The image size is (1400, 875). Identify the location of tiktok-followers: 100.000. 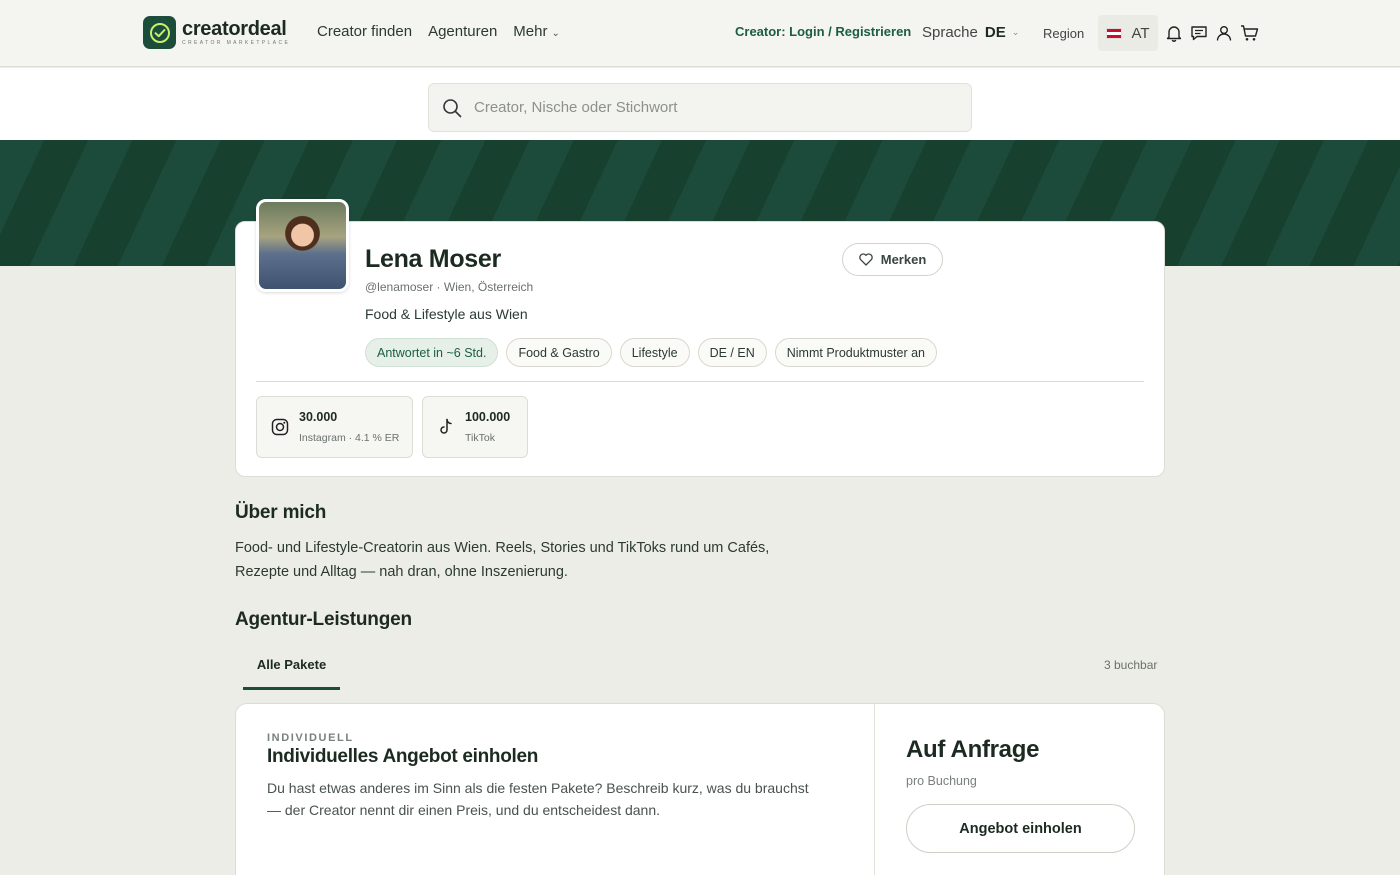
(488, 417).